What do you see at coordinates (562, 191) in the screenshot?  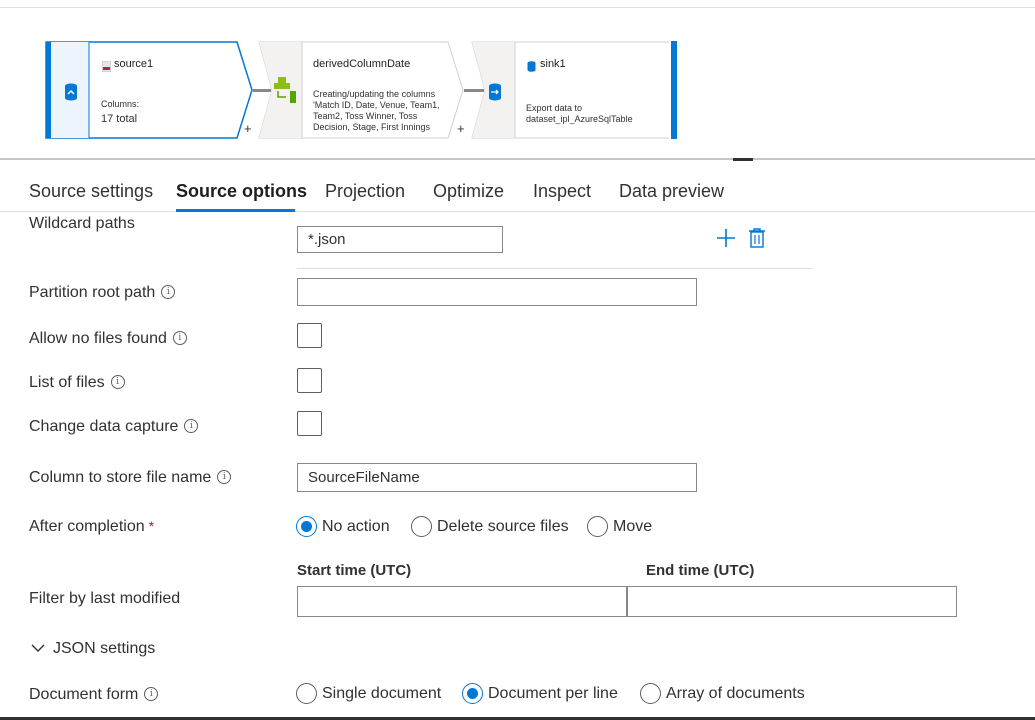 I see `tab-inspect: Inspect` at bounding box center [562, 191].